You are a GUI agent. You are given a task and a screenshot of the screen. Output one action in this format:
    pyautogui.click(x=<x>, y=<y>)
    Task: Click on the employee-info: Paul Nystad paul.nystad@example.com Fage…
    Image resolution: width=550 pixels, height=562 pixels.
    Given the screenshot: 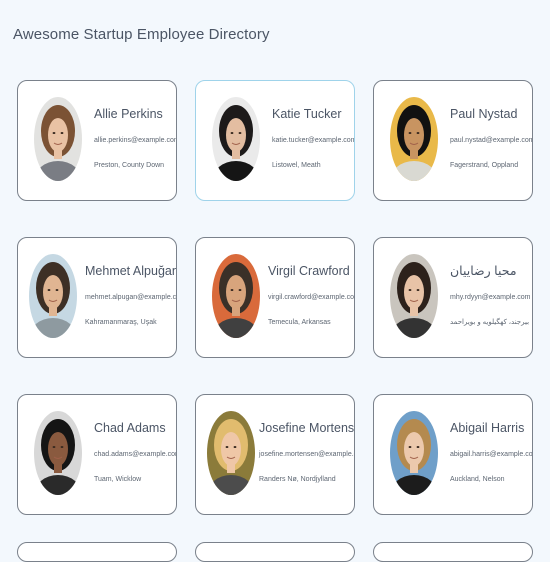 What is the action you would take?
    pyautogui.click(x=491, y=138)
    